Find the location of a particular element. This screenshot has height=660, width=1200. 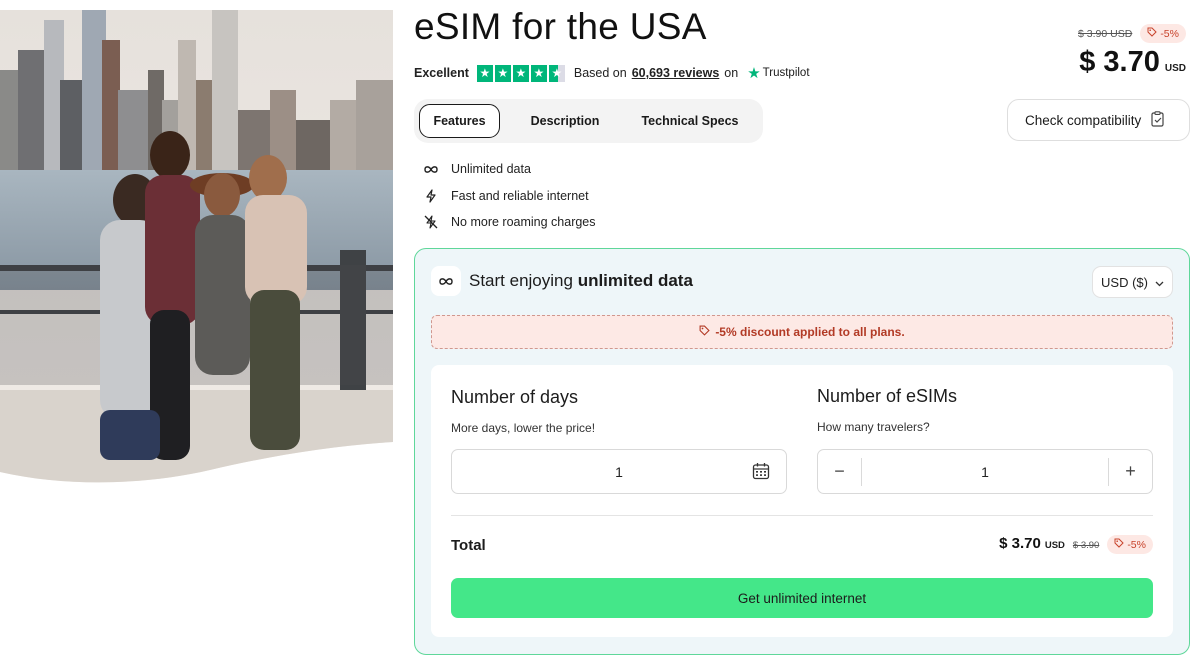

price-discount-row: $ 3.90 USD -5% is located at coordinates (1132, 33).